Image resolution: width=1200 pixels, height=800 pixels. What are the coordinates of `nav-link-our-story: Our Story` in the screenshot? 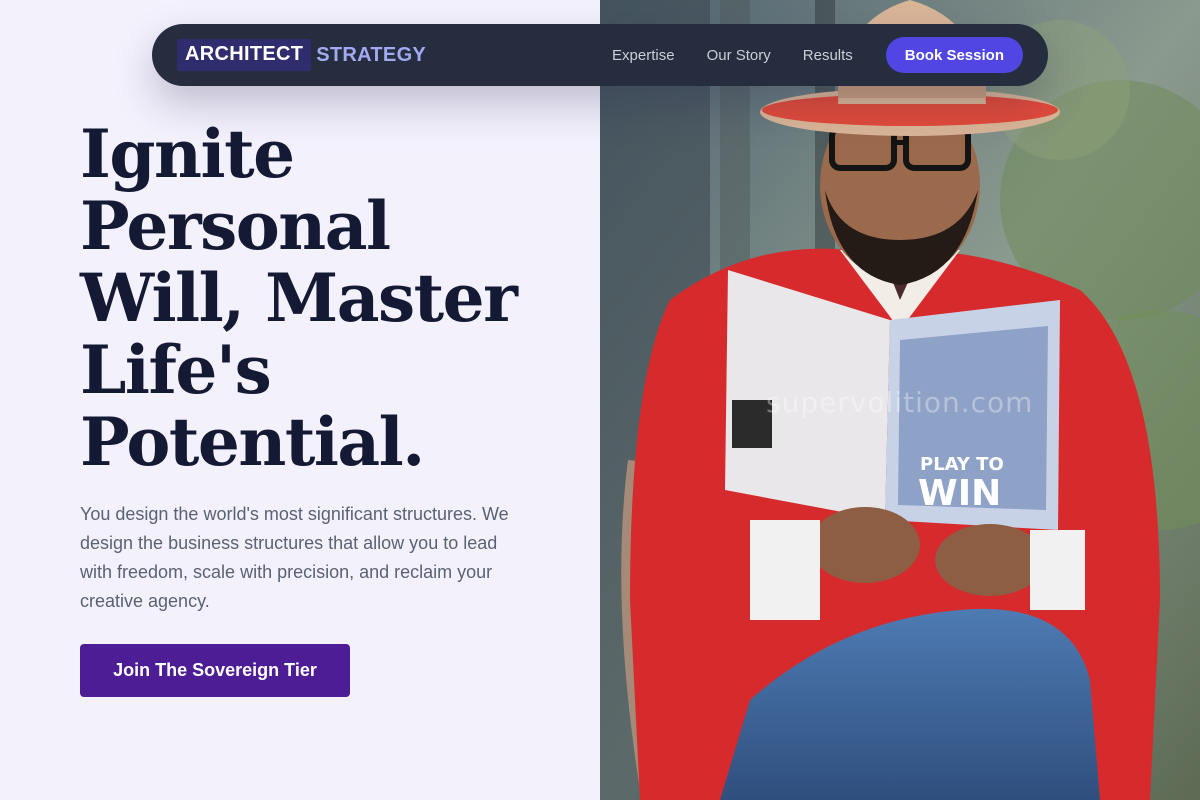 It's located at (739, 55).